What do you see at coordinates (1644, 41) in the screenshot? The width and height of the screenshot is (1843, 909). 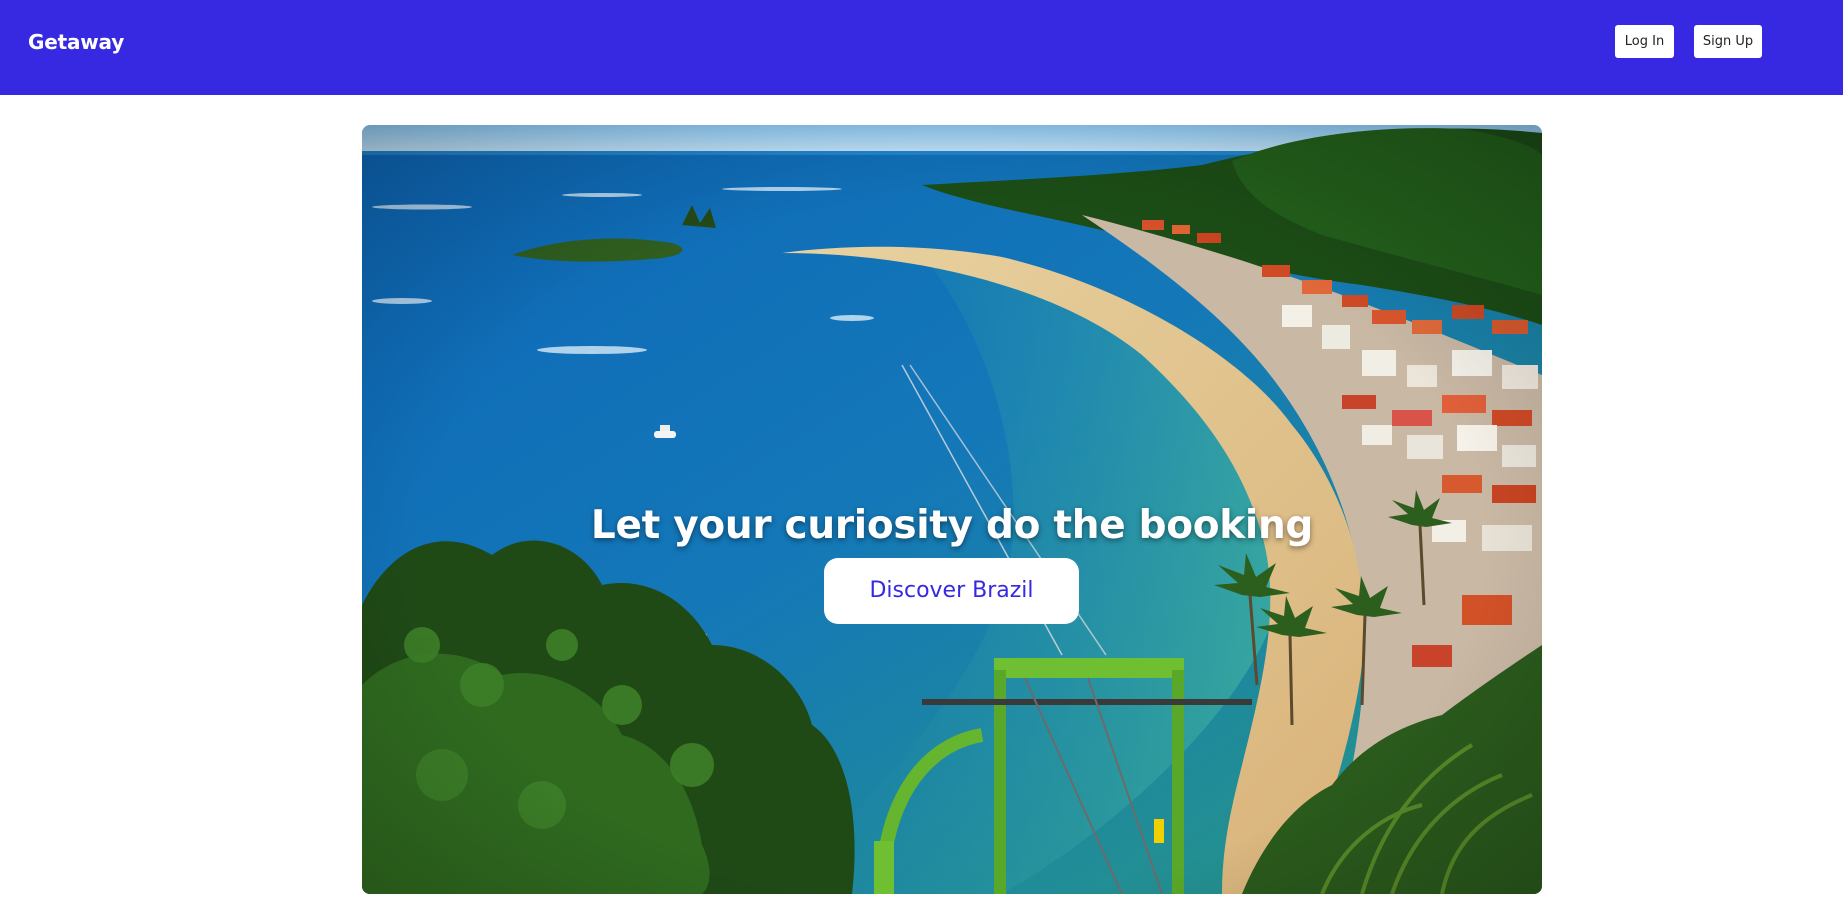 I see `login-button: Log In` at bounding box center [1644, 41].